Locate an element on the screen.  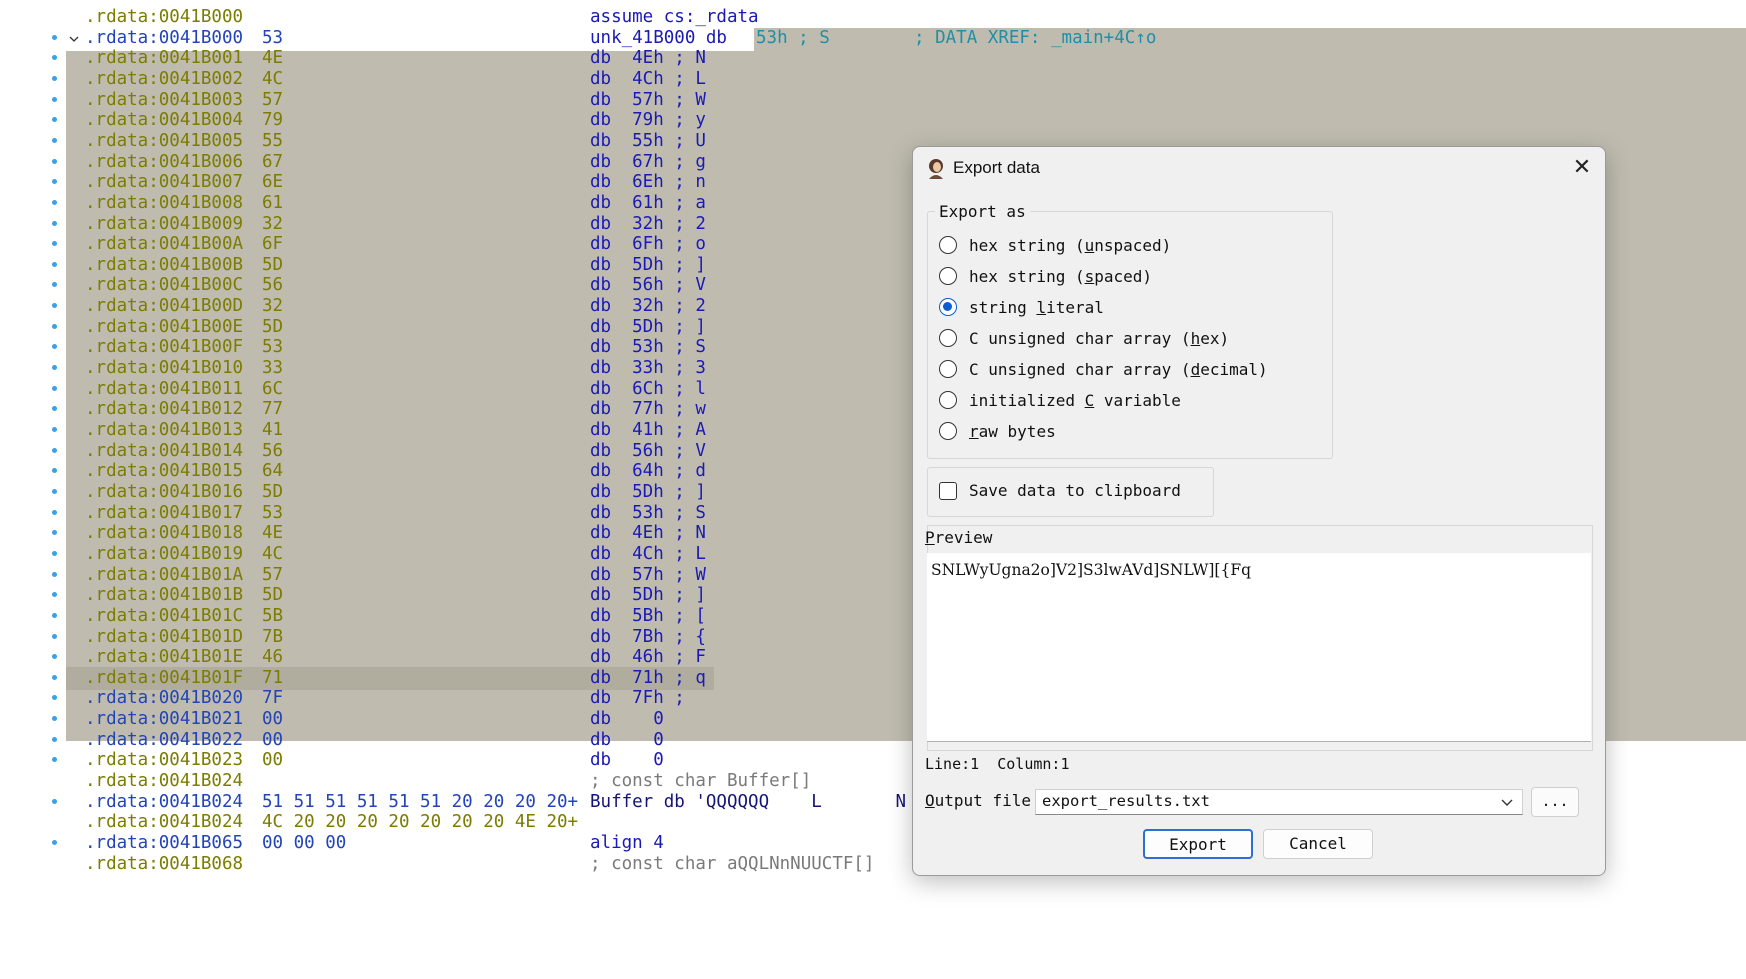
byte-values: 6F is located at coordinates (273, 244).